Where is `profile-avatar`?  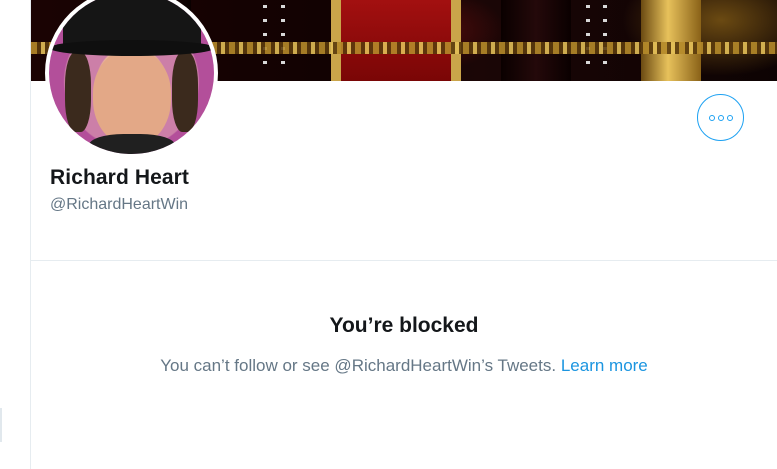
profile-avatar is located at coordinates (131, 79).